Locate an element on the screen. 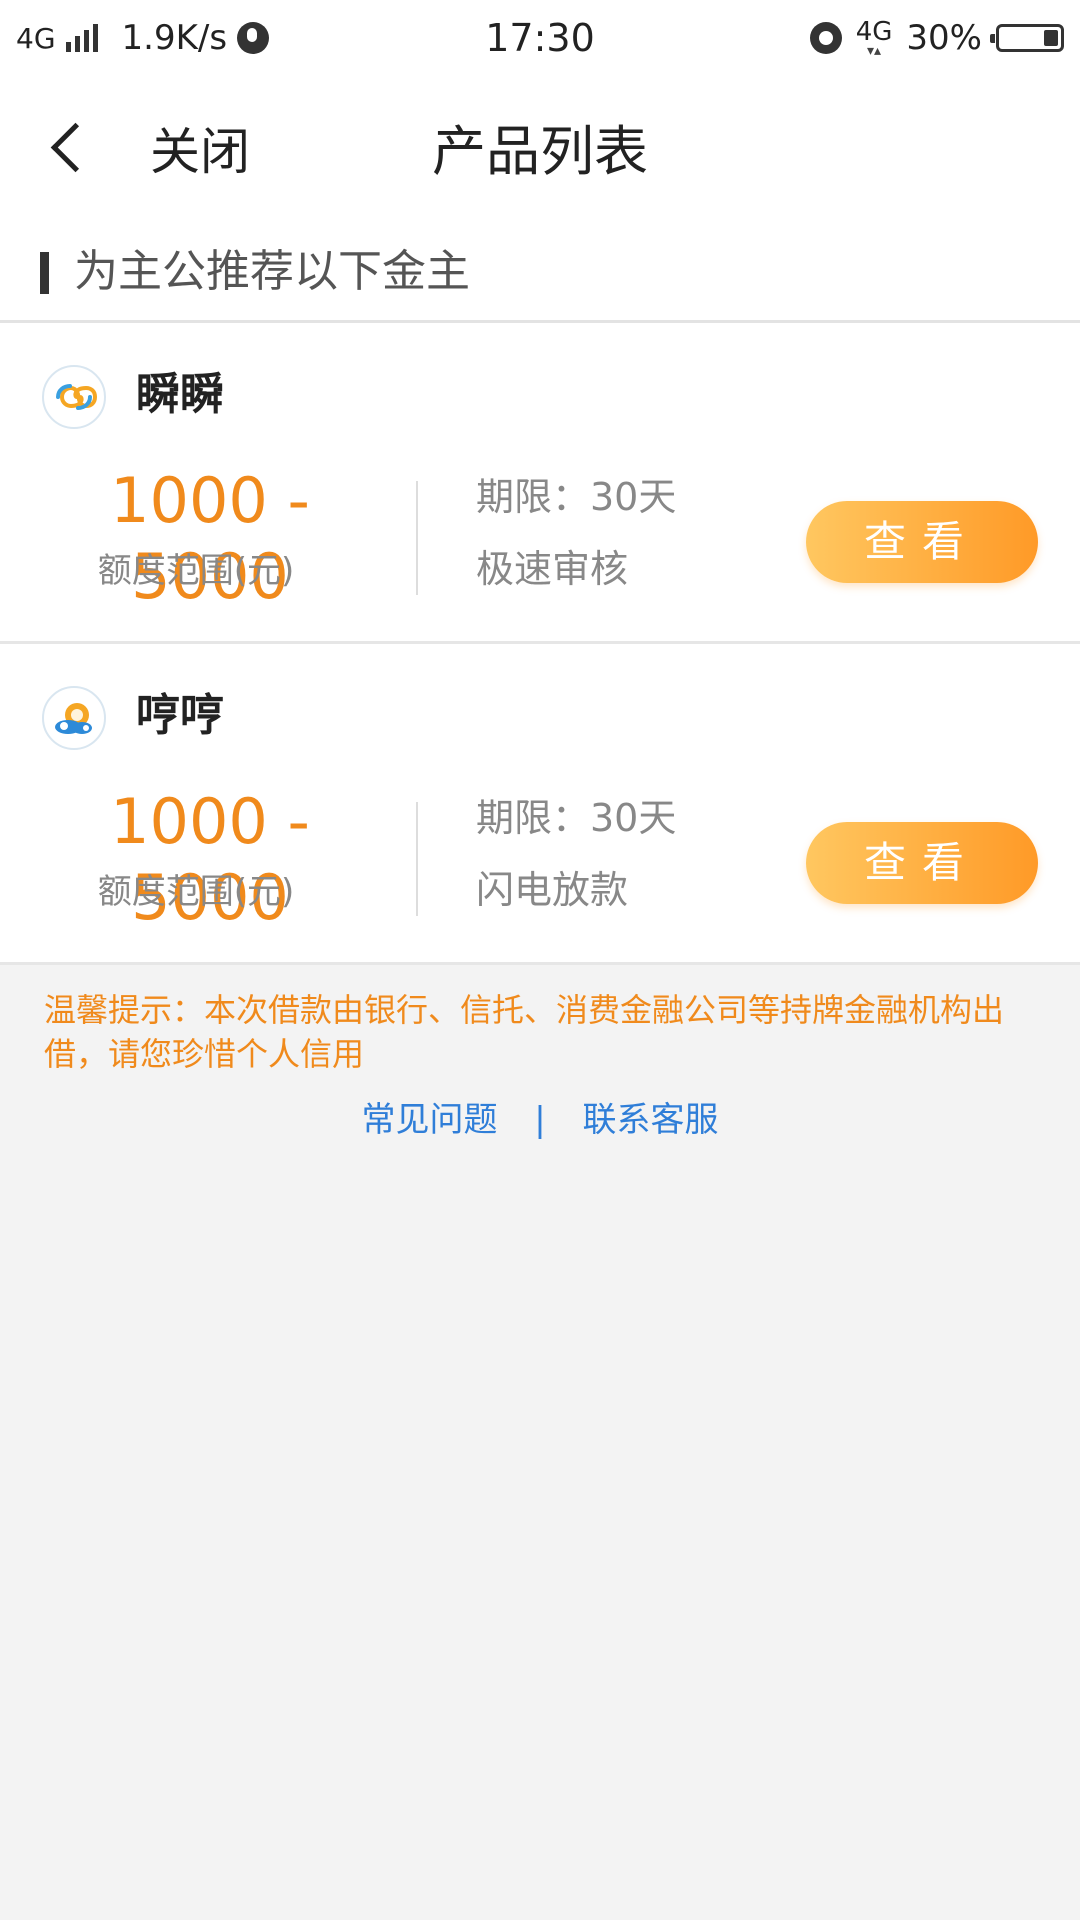  faq-link: 常见问题 is located at coordinates (429, 1120).